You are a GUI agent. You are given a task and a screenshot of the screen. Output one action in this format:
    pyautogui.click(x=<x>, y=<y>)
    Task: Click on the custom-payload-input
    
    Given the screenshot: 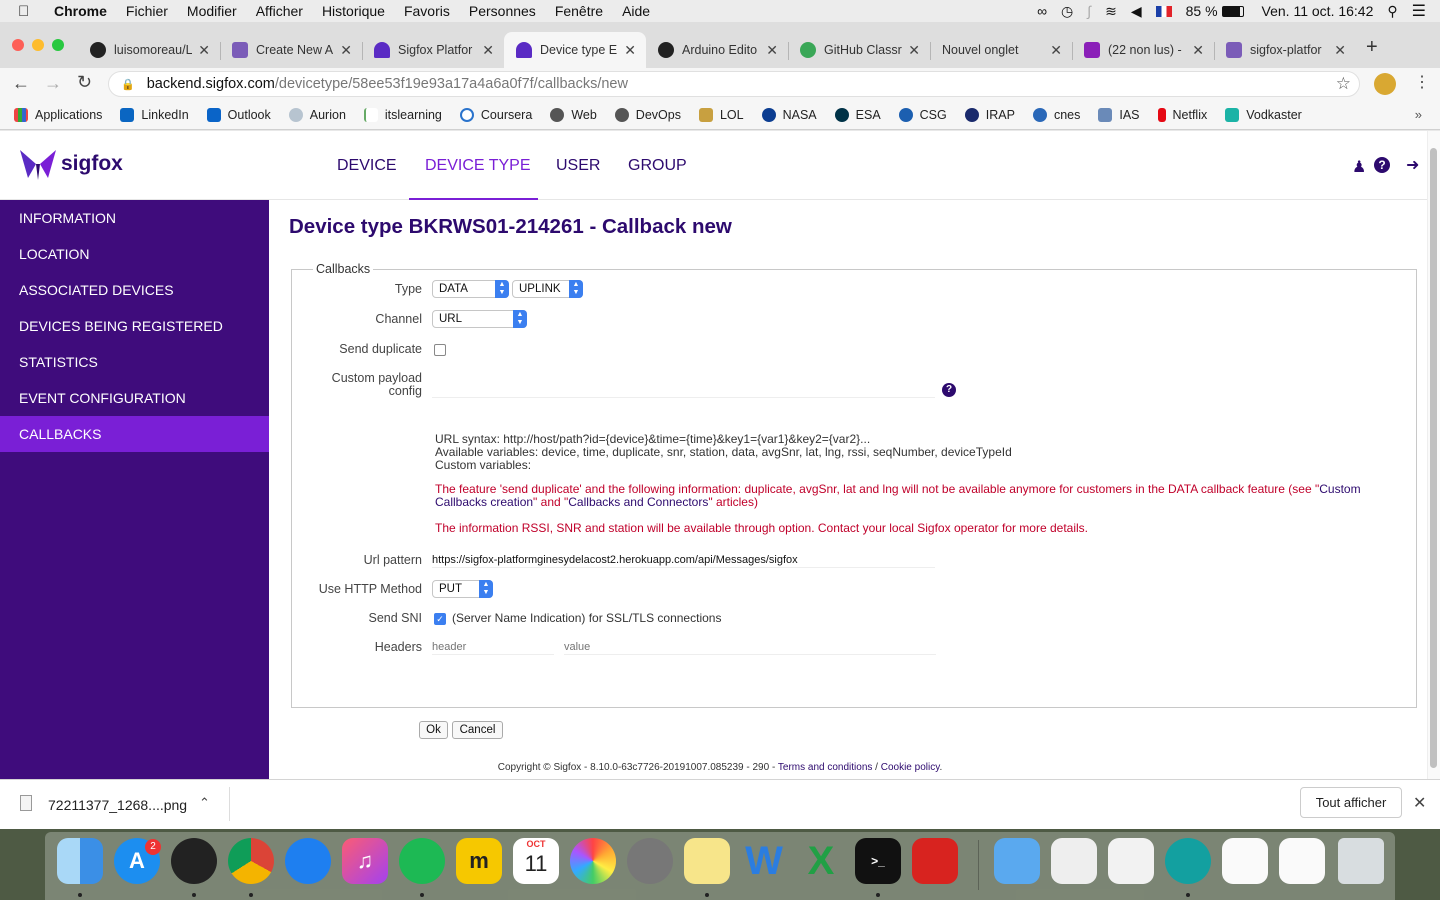 What is the action you would take?
    pyautogui.click(x=683, y=390)
    